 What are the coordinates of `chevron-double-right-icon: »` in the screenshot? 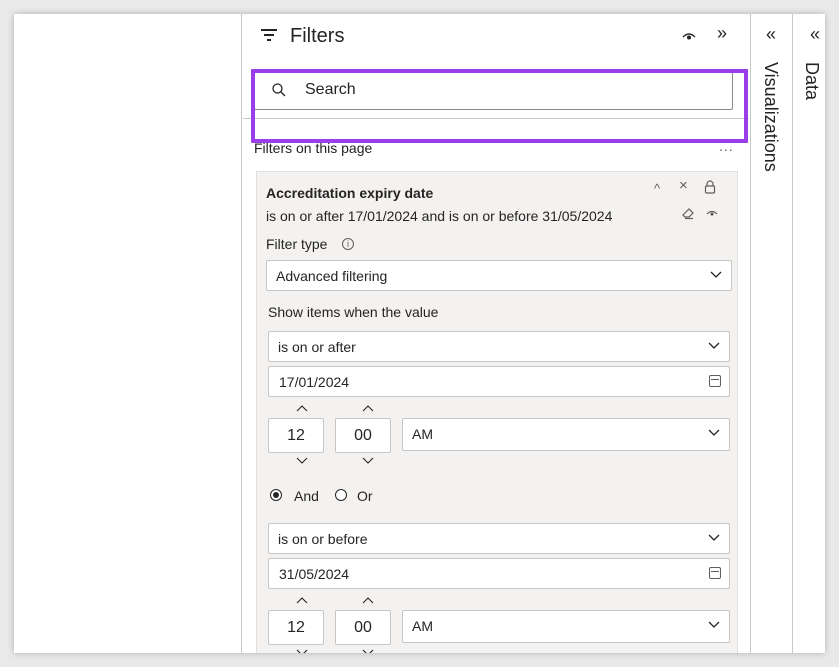 It's located at (722, 33).